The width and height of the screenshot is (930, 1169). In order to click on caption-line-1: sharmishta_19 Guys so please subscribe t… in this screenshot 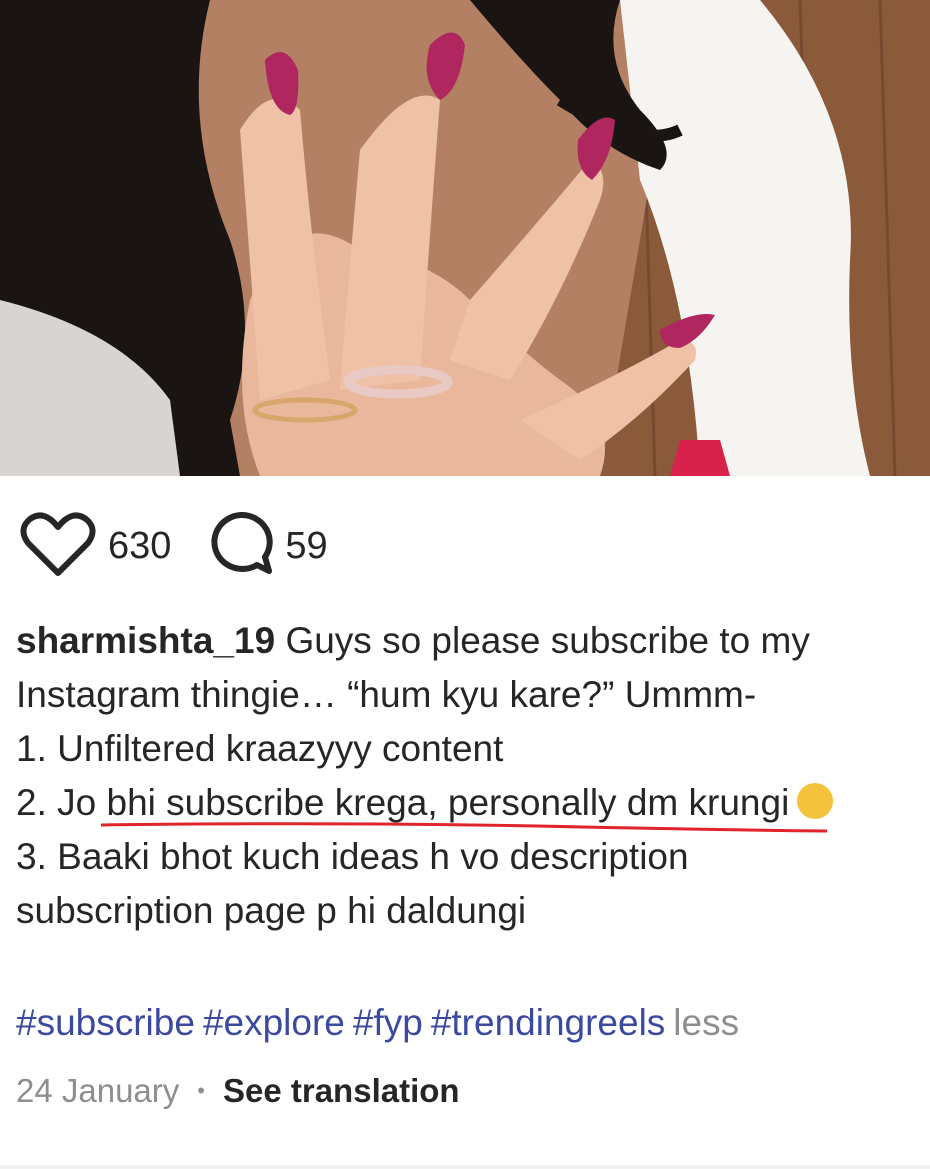, I will do `click(468, 641)`.